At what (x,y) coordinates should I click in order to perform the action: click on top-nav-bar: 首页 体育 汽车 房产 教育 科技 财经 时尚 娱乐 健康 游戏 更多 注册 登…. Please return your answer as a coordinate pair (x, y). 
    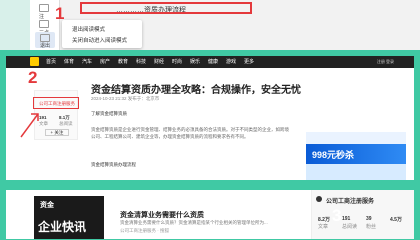
    Looking at the image, I should click on (210, 62).